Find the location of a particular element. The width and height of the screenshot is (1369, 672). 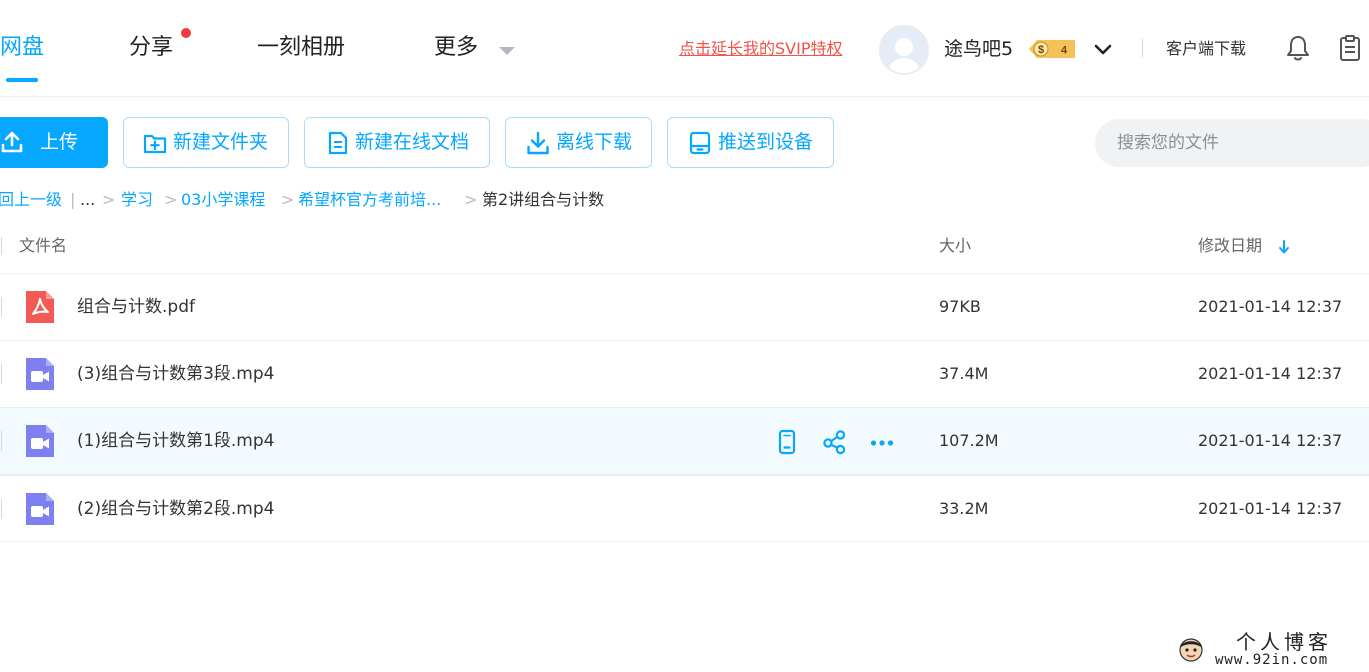

bell-icon is located at coordinates (1298, 48).